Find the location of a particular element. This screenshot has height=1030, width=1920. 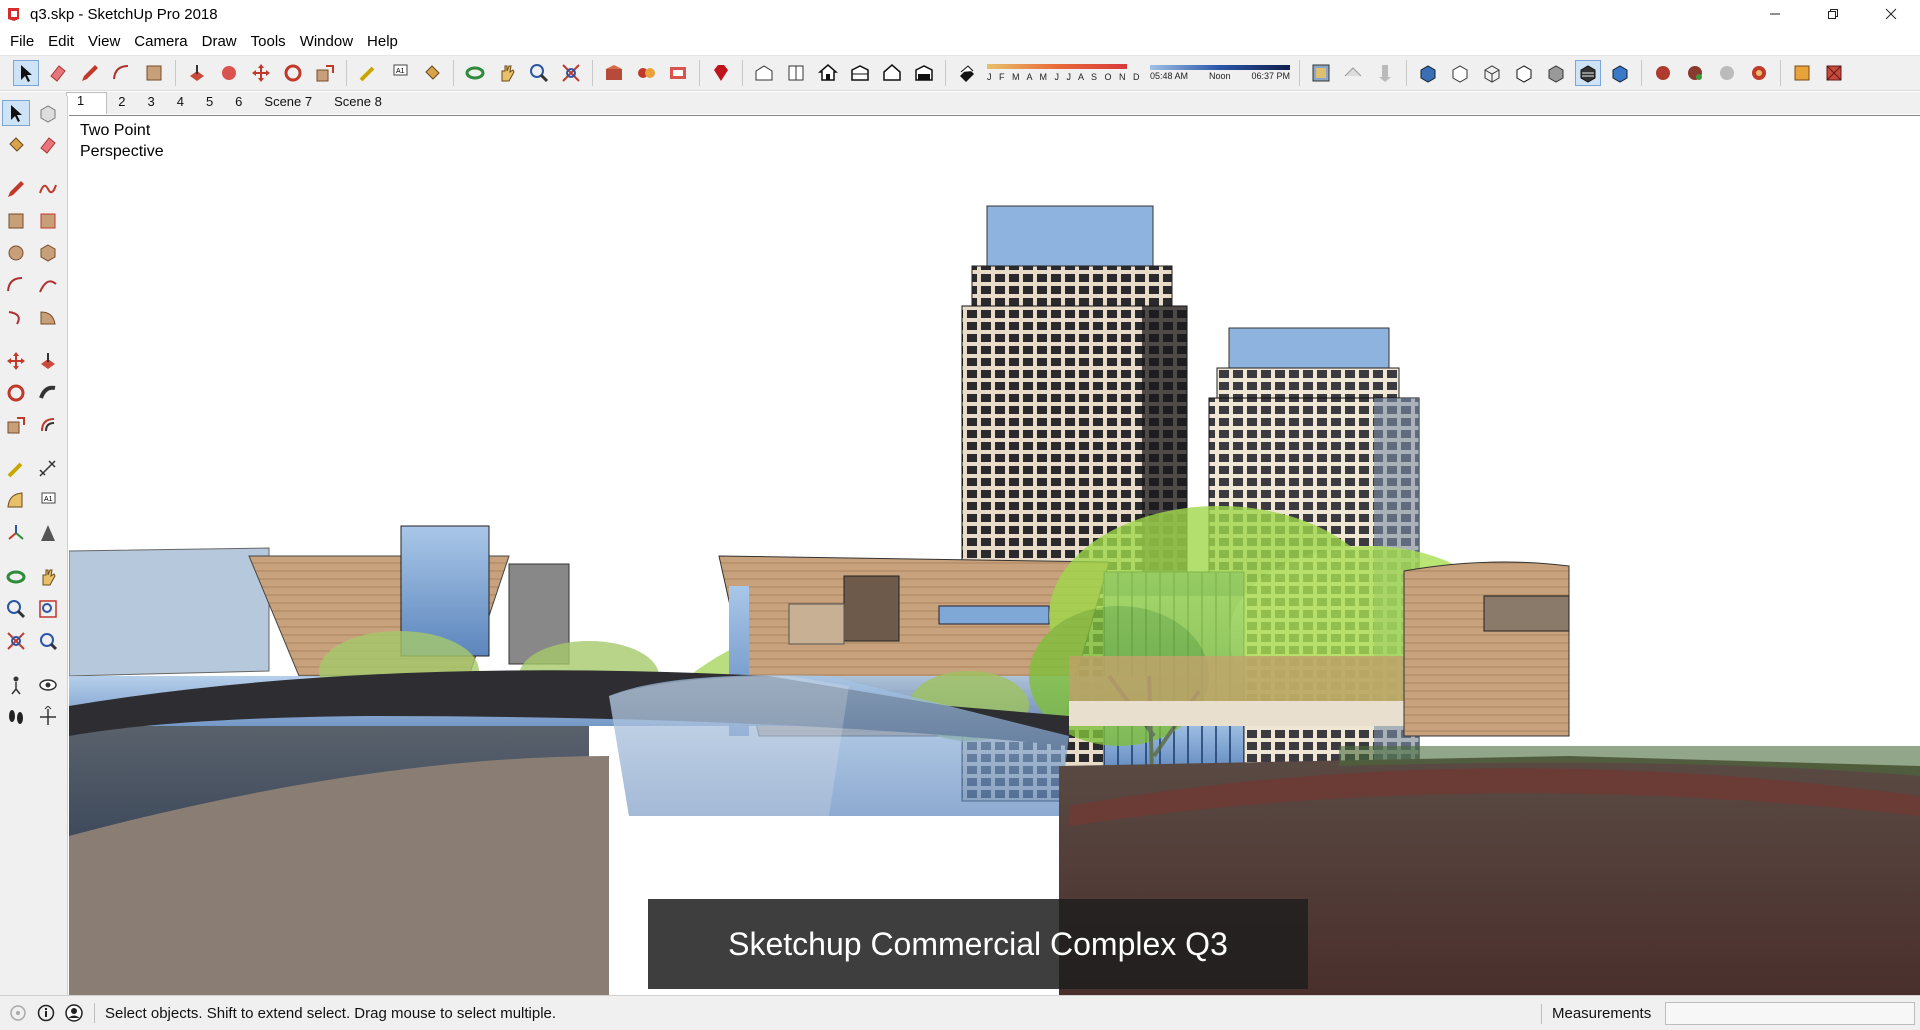

walk-tool is located at coordinates (16, 717).